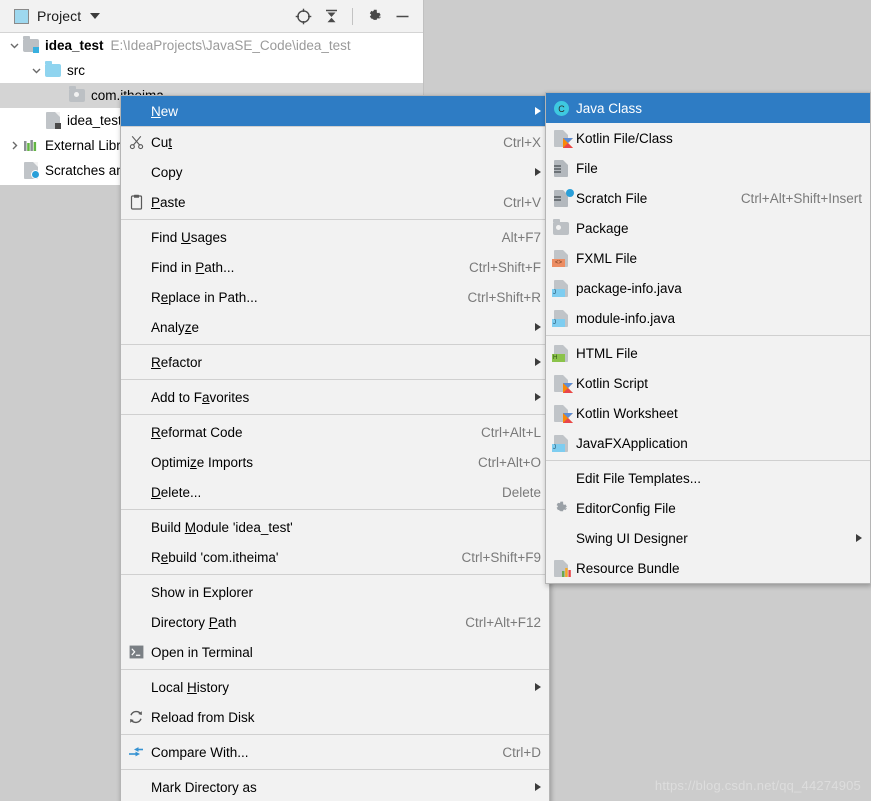 This screenshot has height=801, width=871. I want to click on submenu-item-shortcut: Ctrl+Alt+Shift+Insert, so click(801, 198).